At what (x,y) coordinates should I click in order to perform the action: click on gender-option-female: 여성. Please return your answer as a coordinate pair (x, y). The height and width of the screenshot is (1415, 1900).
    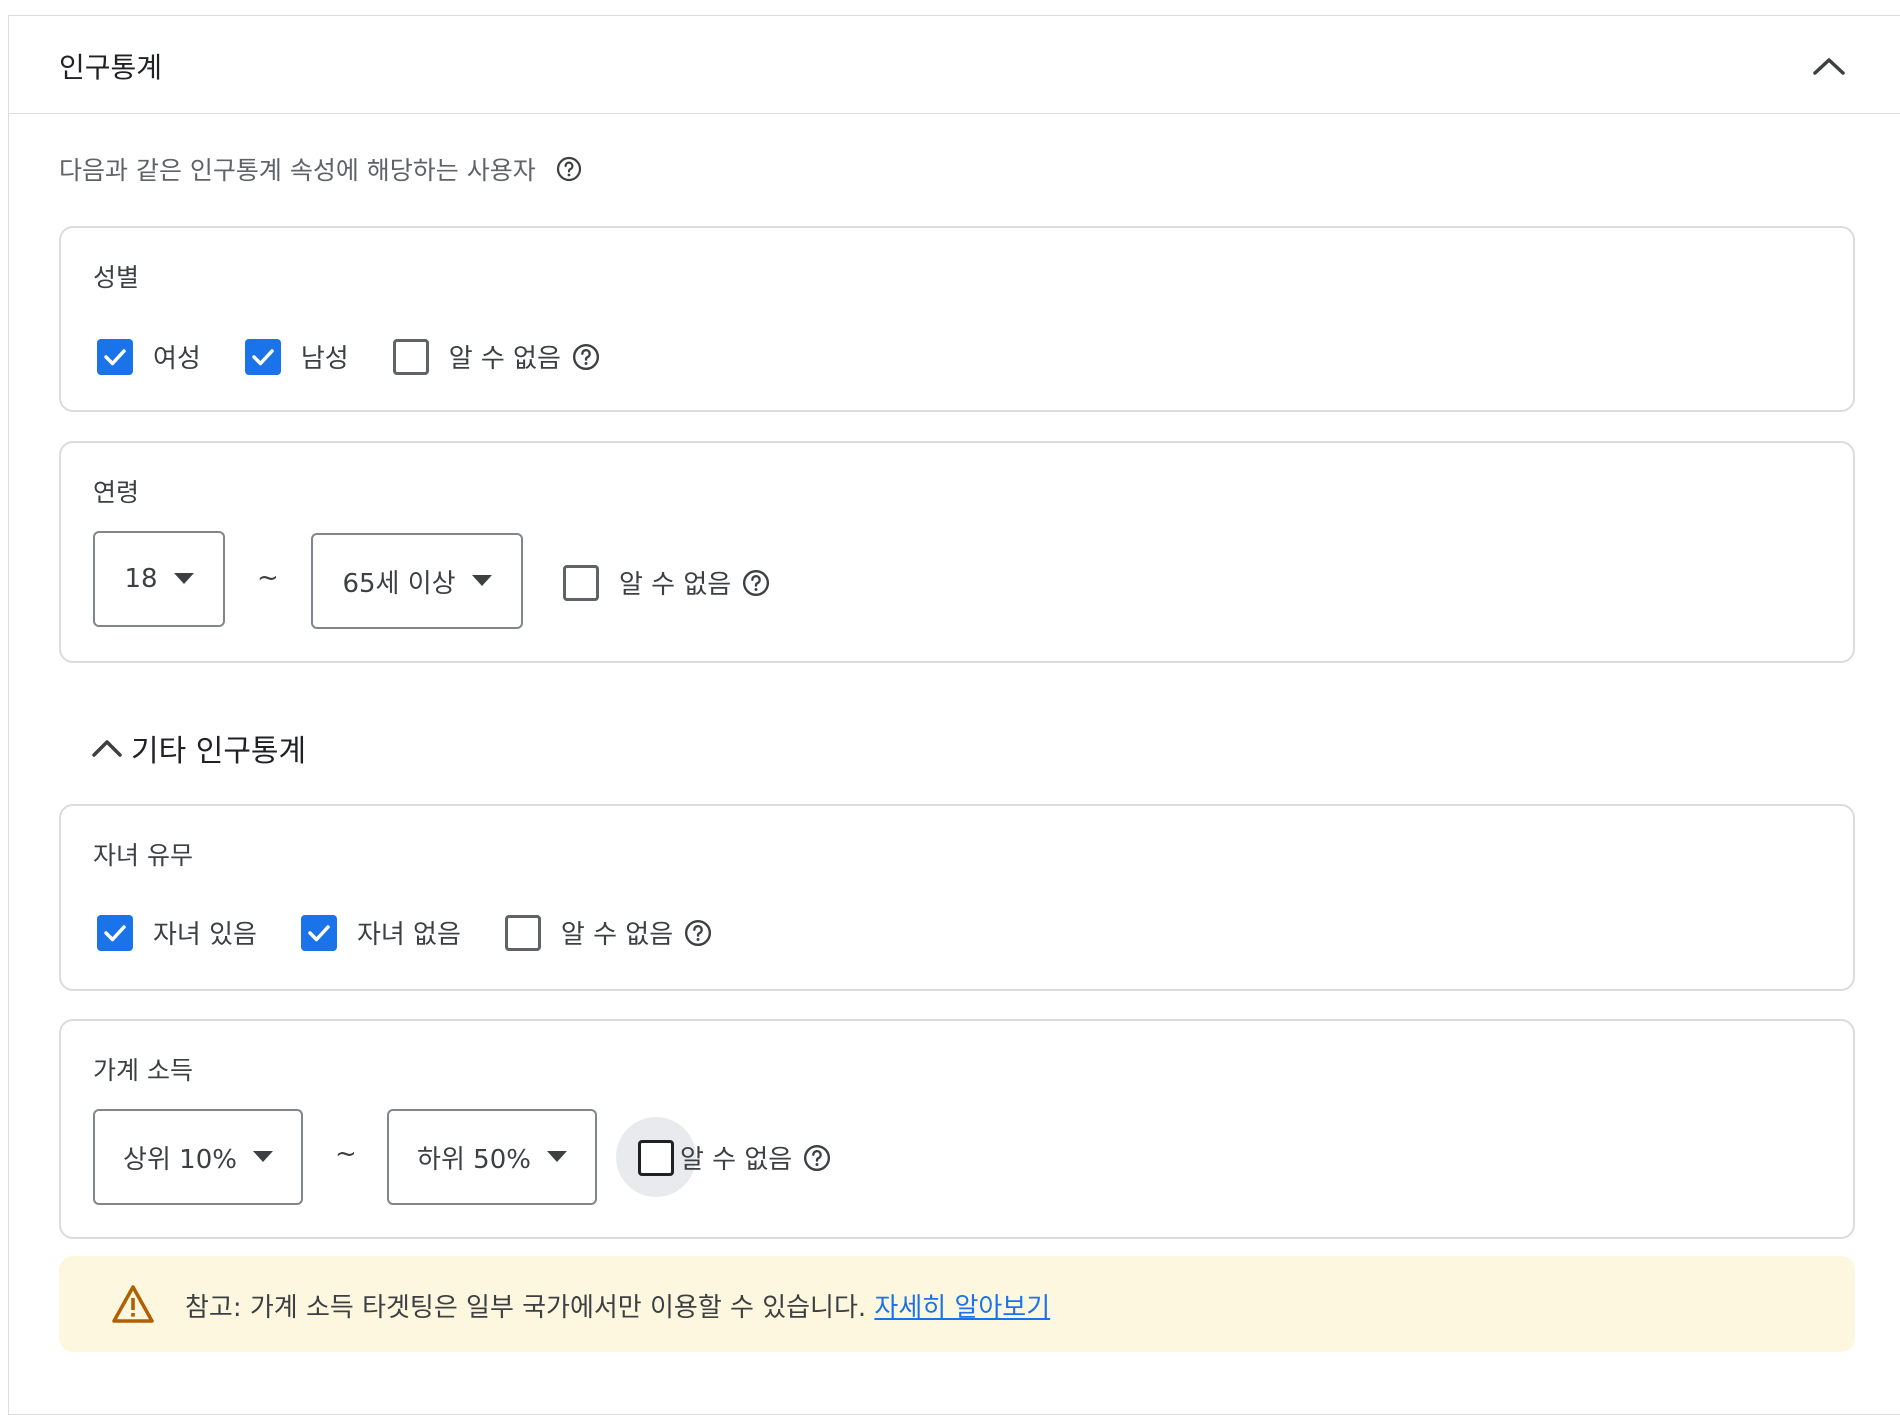
    Looking at the image, I should click on (149, 356).